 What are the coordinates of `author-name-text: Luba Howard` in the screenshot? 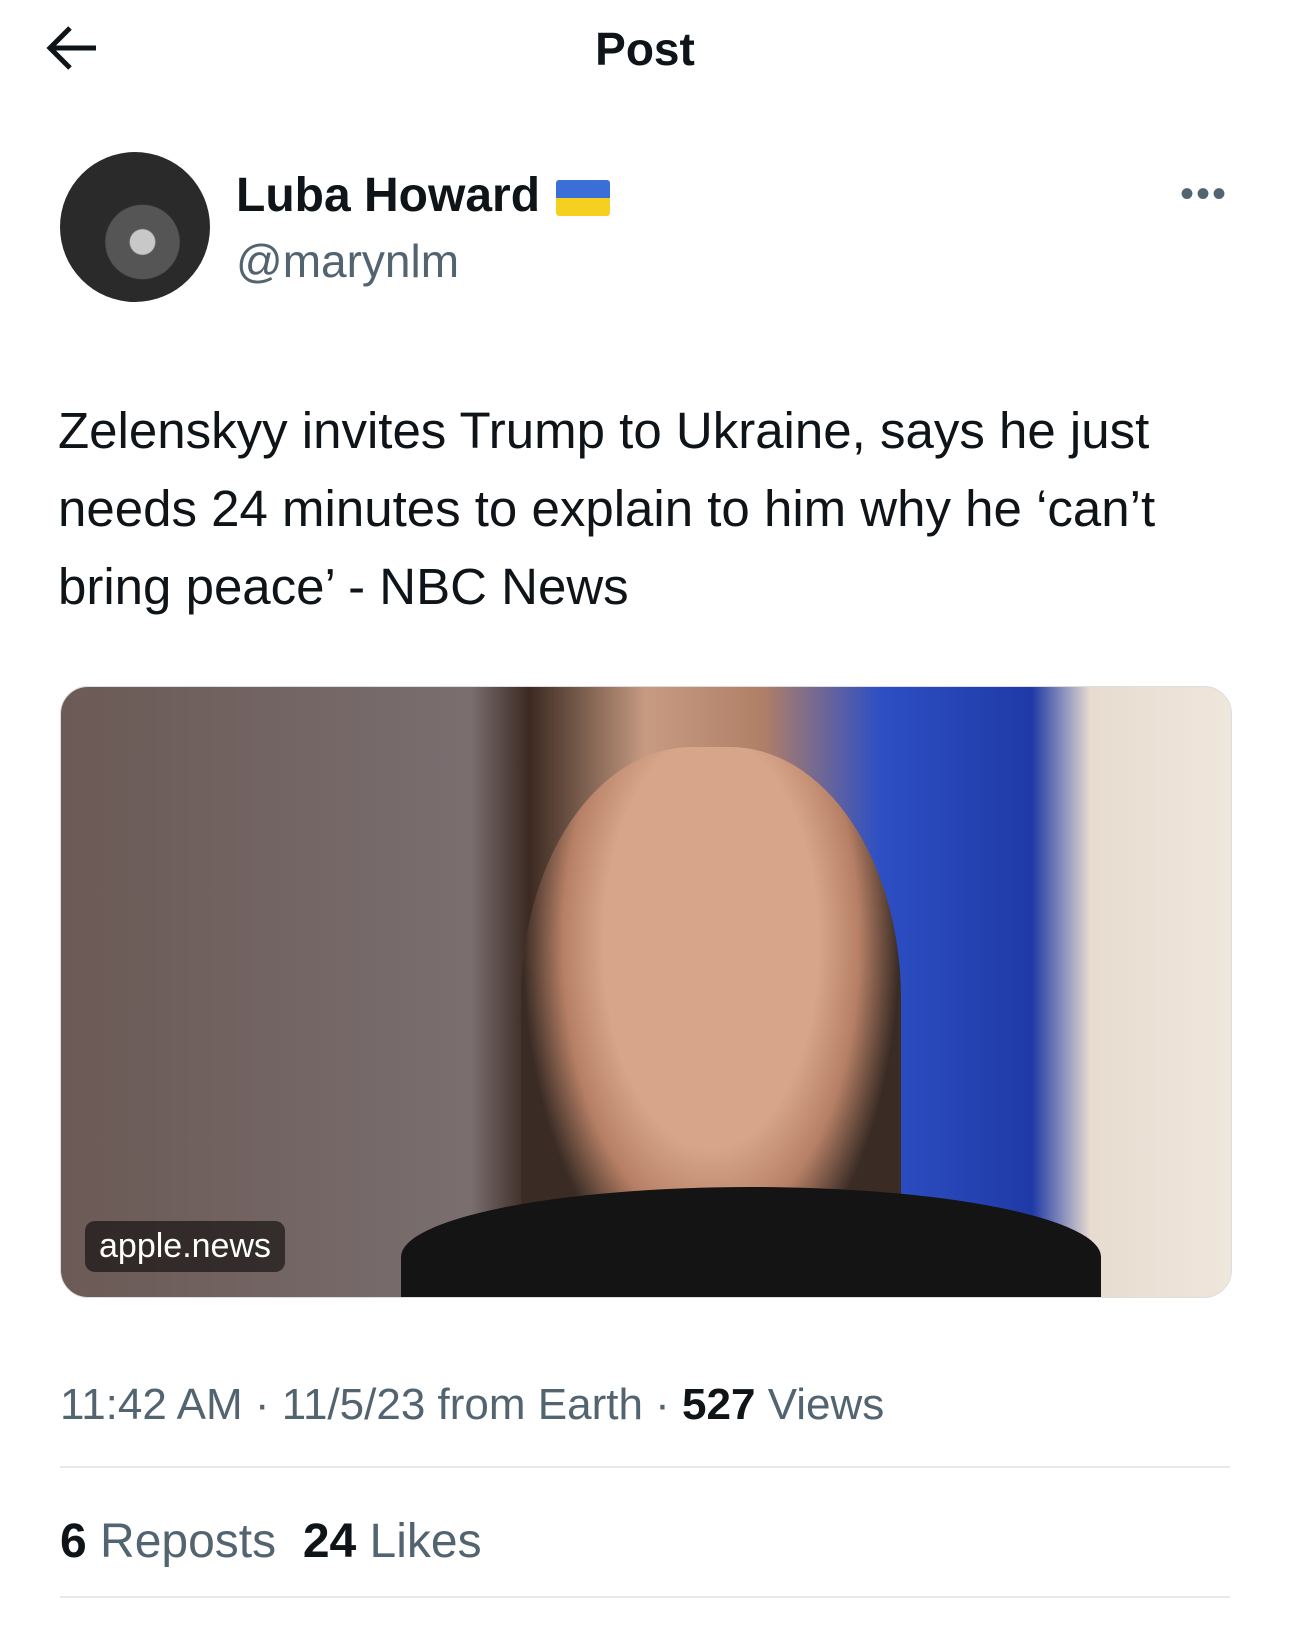 It's located at (388, 195).